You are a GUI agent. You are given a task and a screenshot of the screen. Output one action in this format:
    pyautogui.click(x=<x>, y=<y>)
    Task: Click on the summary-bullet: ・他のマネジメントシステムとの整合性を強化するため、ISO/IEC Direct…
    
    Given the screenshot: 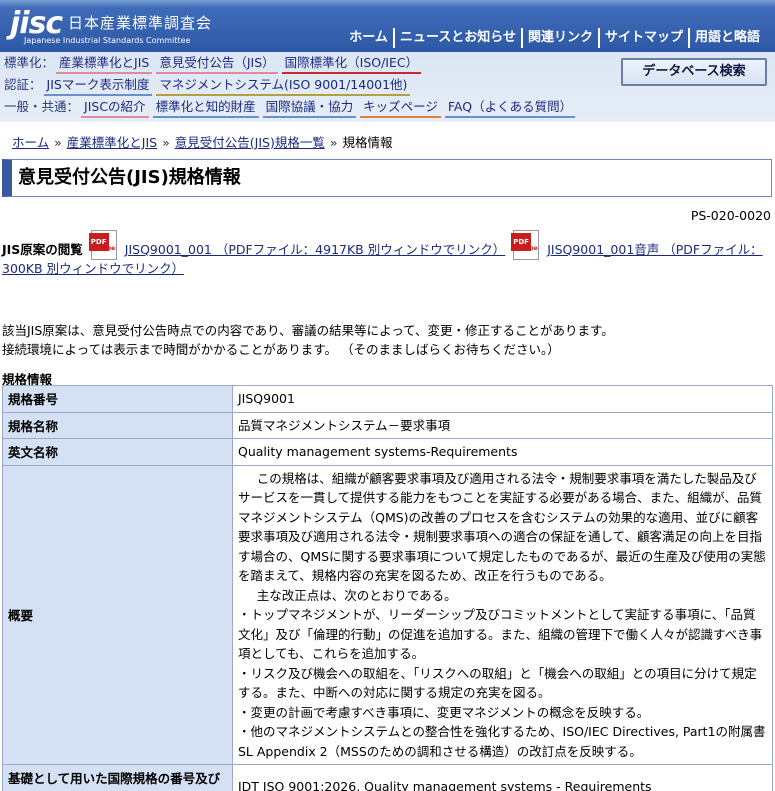 What is the action you would take?
    pyautogui.click(x=502, y=741)
    